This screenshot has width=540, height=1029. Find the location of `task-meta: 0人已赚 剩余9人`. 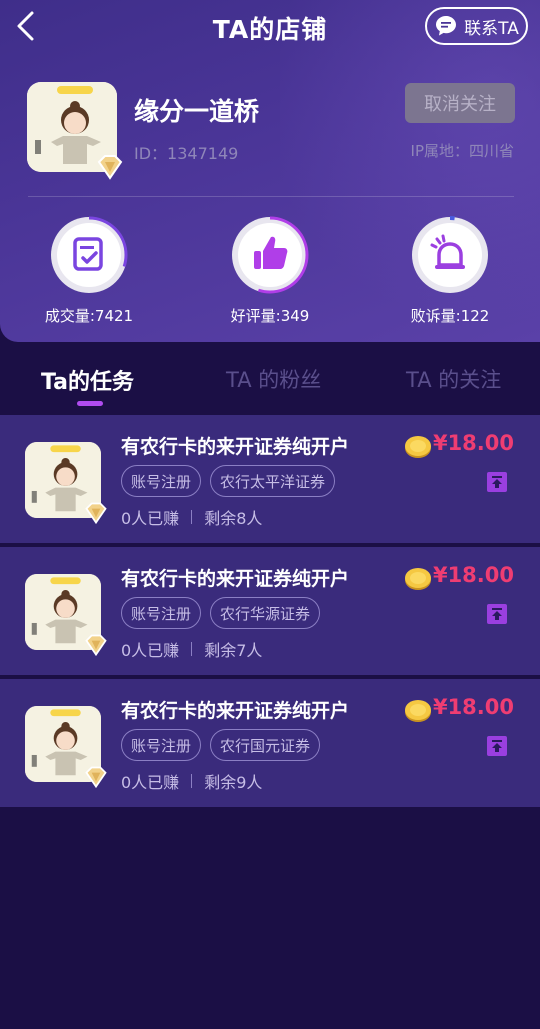

task-meta: 0人已赚 剩余9人 is located at coordinates (191, 781).